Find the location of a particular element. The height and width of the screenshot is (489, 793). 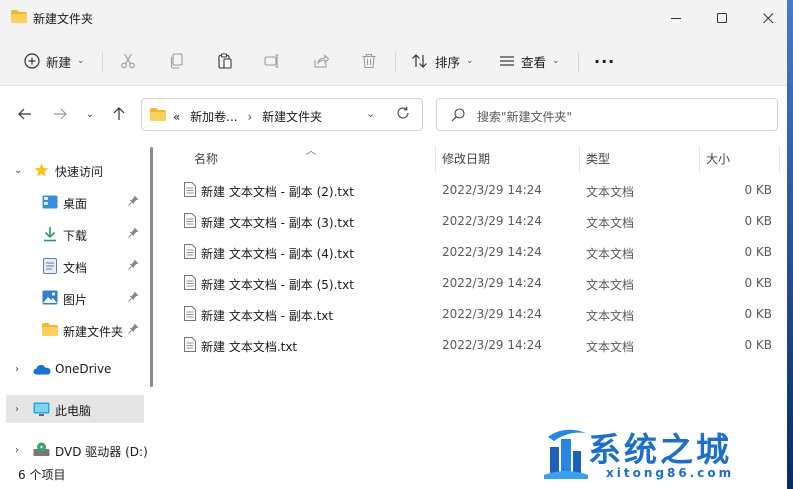

navigation-bar: ⌄ « 新加卷... › 新建文件夹 ⌄ 搜索"新建文件夹" is located at coordinates (396, 114).